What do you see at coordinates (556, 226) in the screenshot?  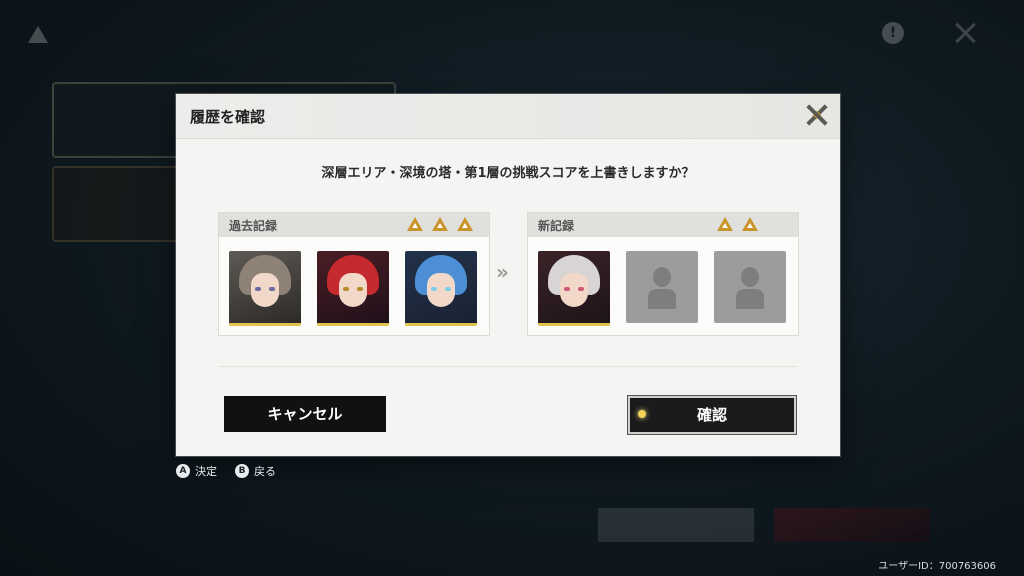 I see `new-record-label: 新記録` at bounding box center [556, 226].